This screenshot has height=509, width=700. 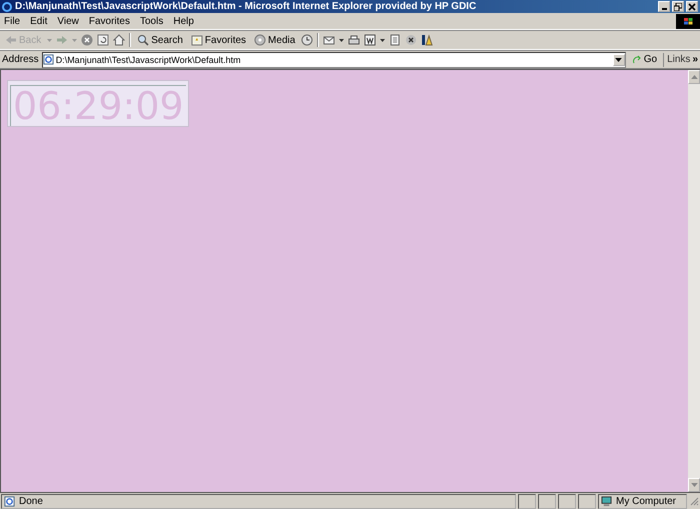 What do you see at coordinates (119, 40) in the screenshot?
I see `home-icon` at bounding box center [119, 40].